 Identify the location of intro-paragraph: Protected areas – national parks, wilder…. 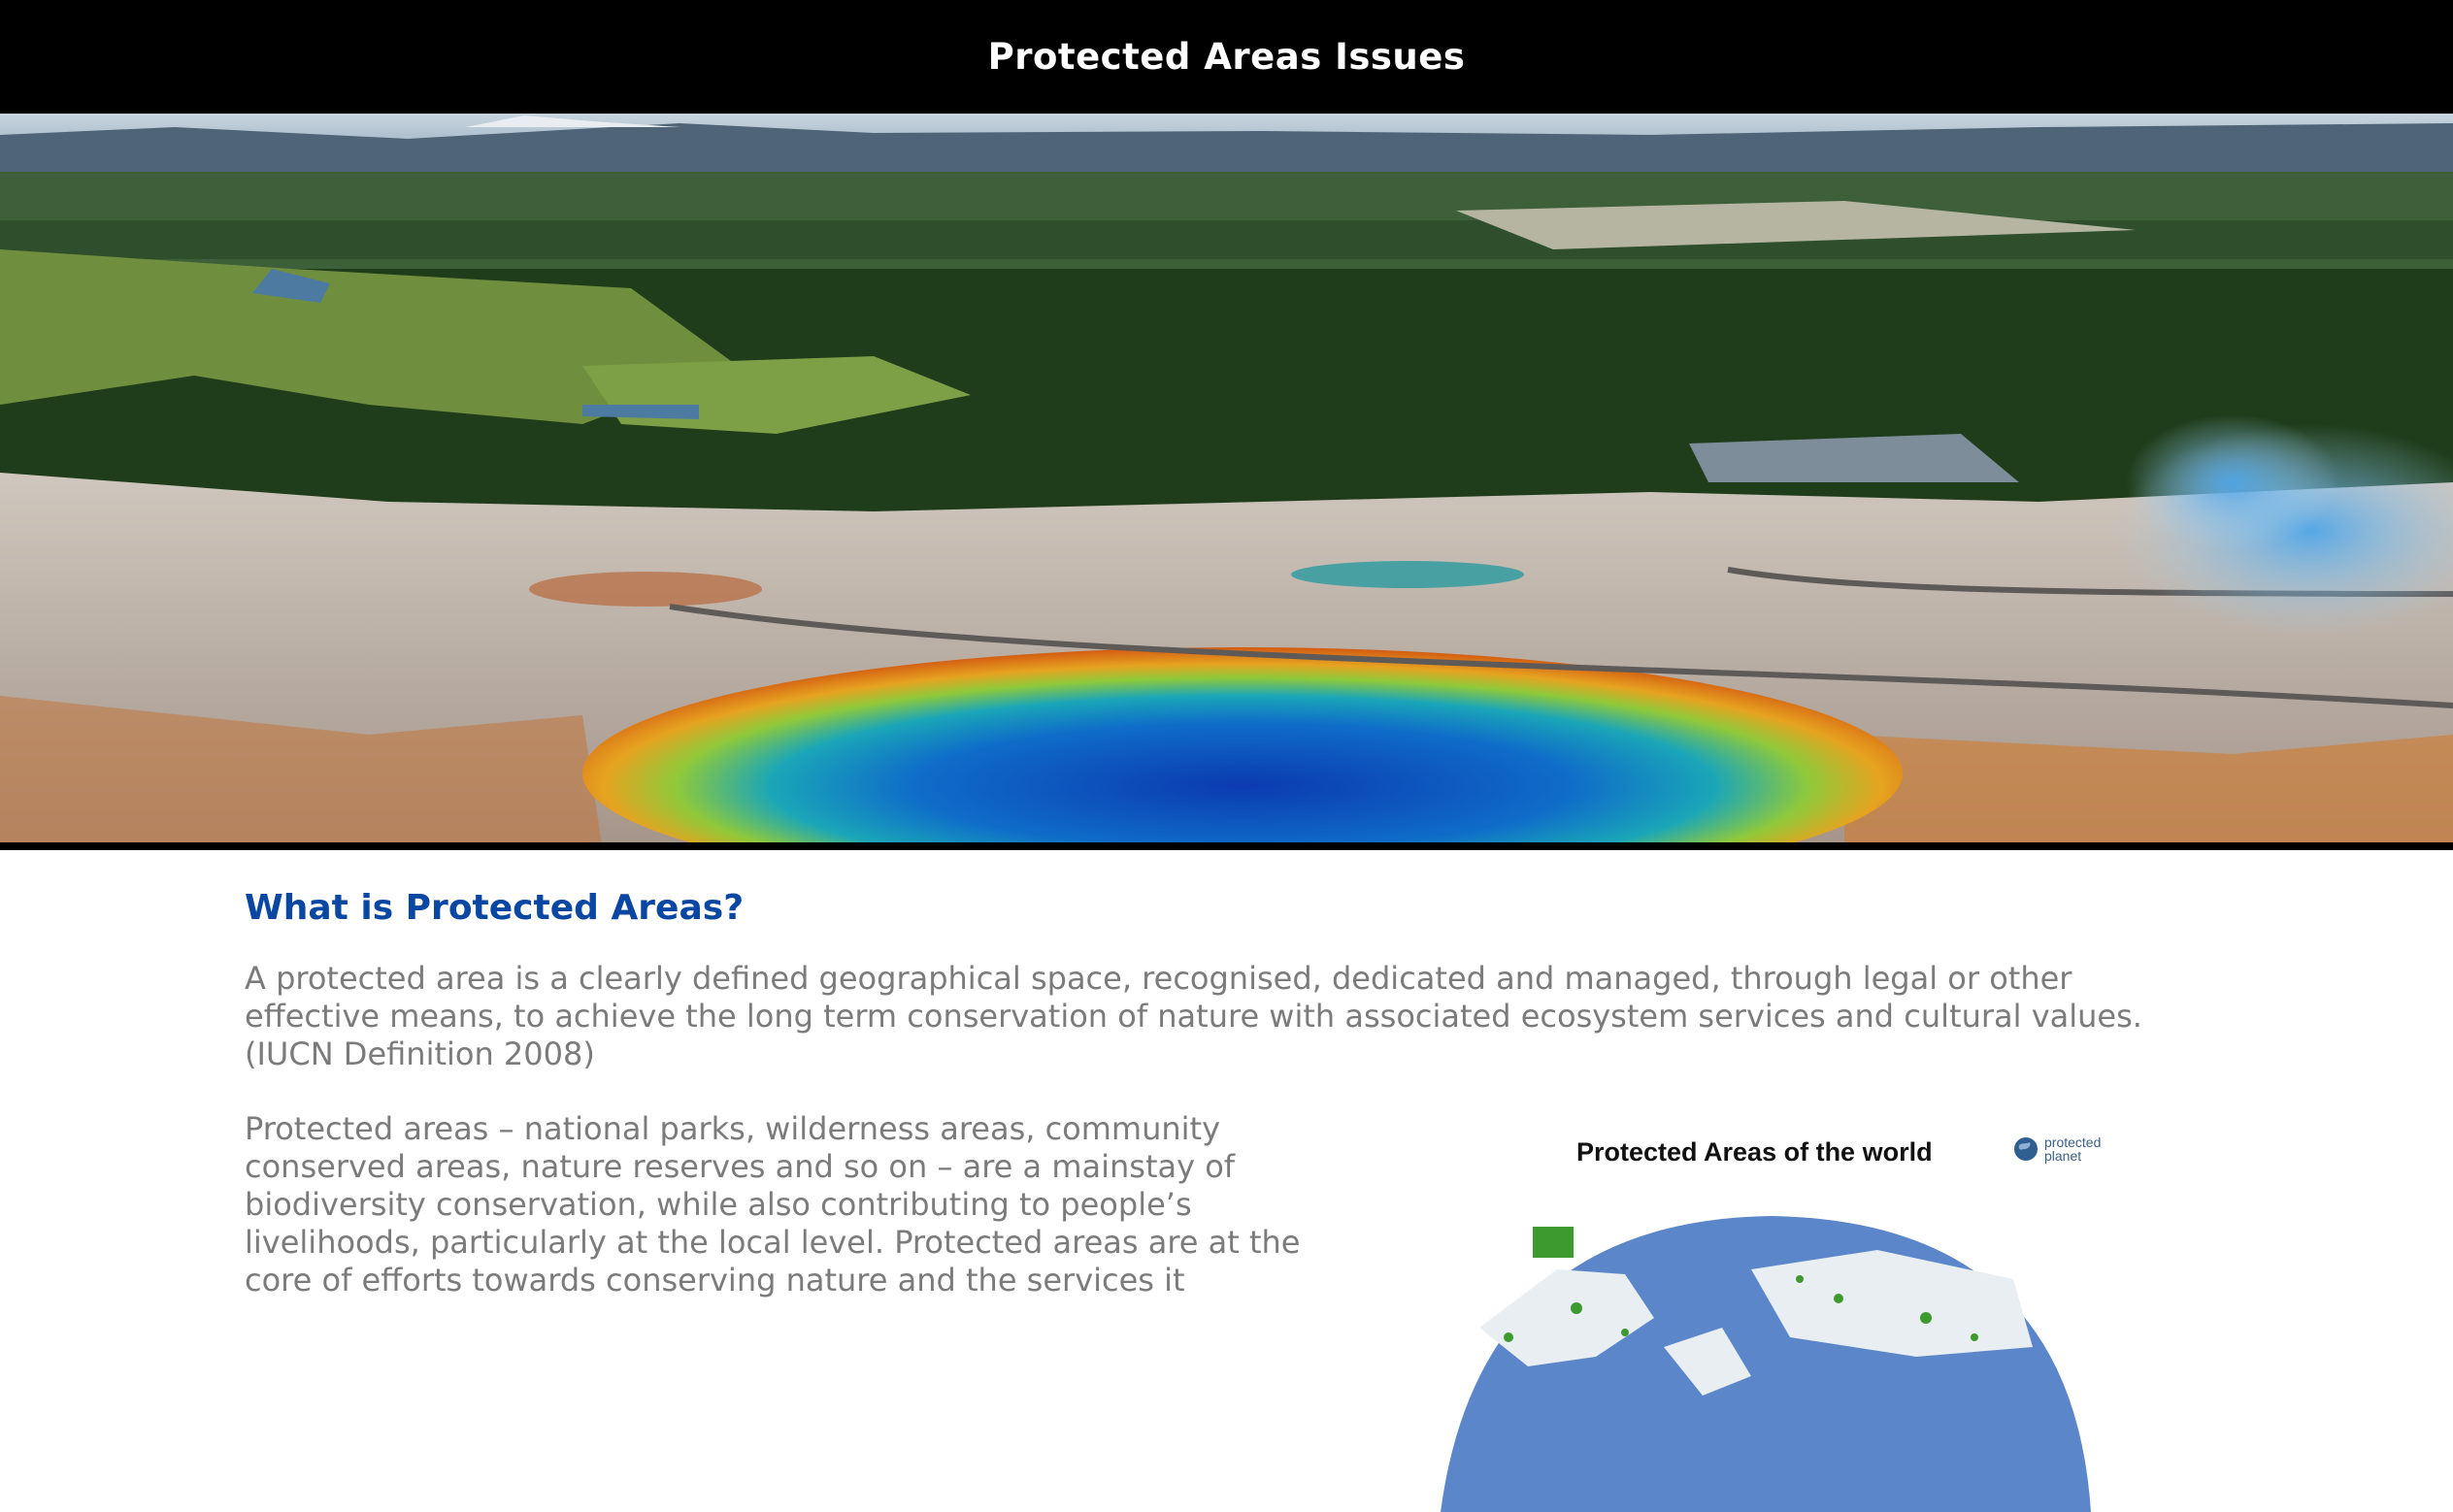
(773, 1204).